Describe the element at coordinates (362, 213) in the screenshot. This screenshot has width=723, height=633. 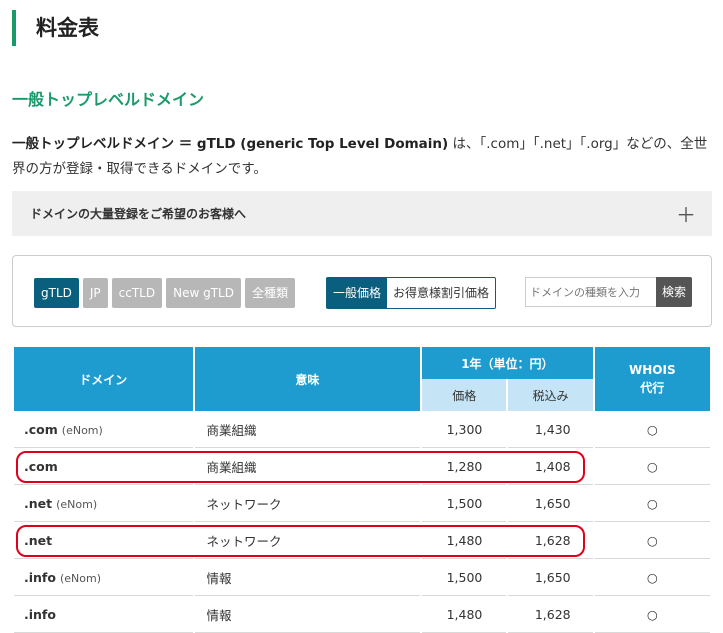
I see `bulk-registration-accordion: ドメインの大量登録をご希望のお客様へ ＋` at that location.